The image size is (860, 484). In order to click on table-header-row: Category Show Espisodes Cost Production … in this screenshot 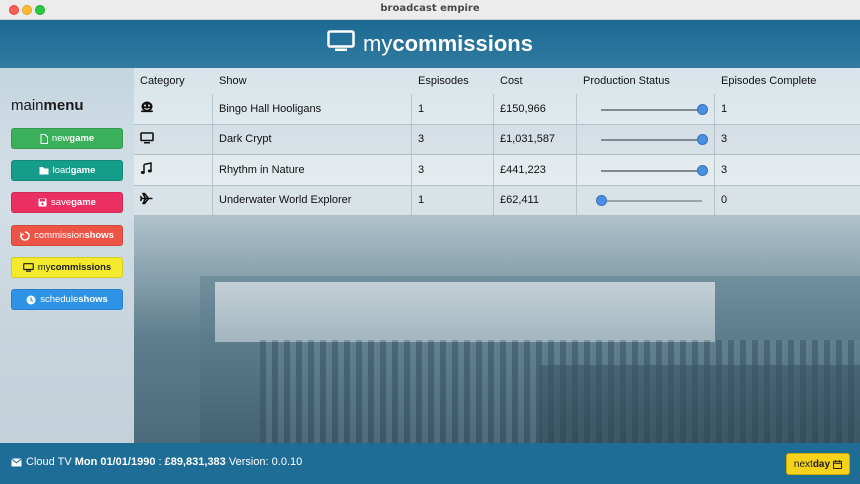, I will do `click(497, 81)`.